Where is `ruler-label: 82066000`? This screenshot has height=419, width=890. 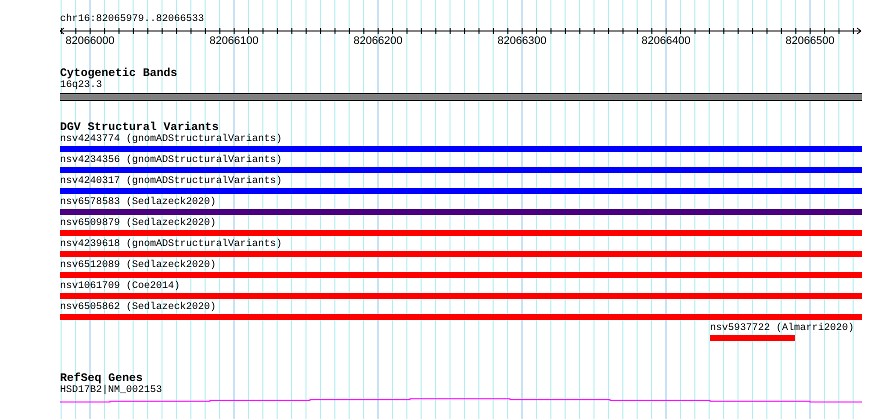 ruler-label: 82066000 is located at coordinates (90, 41).